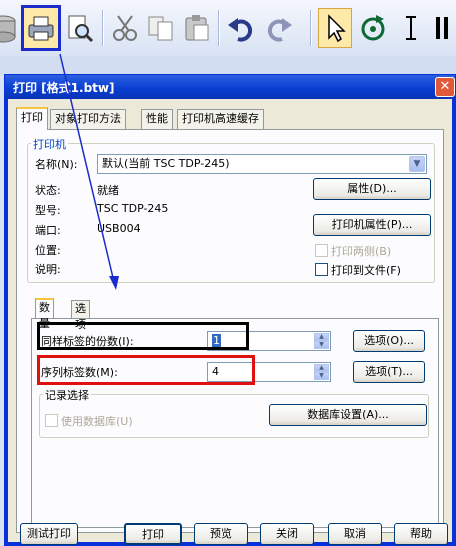  What do you see at coordinates (32, 118) in the screenshot?
I see `tab-print: 打印` at bounding box center [32, 118].